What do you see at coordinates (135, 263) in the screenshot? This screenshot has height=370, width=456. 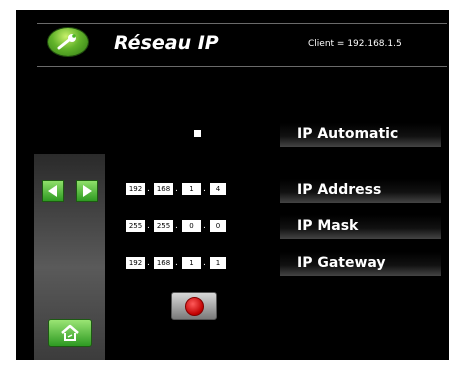 I see `ip-gateway-octet-1: 192` at bounding box center [135, 263].